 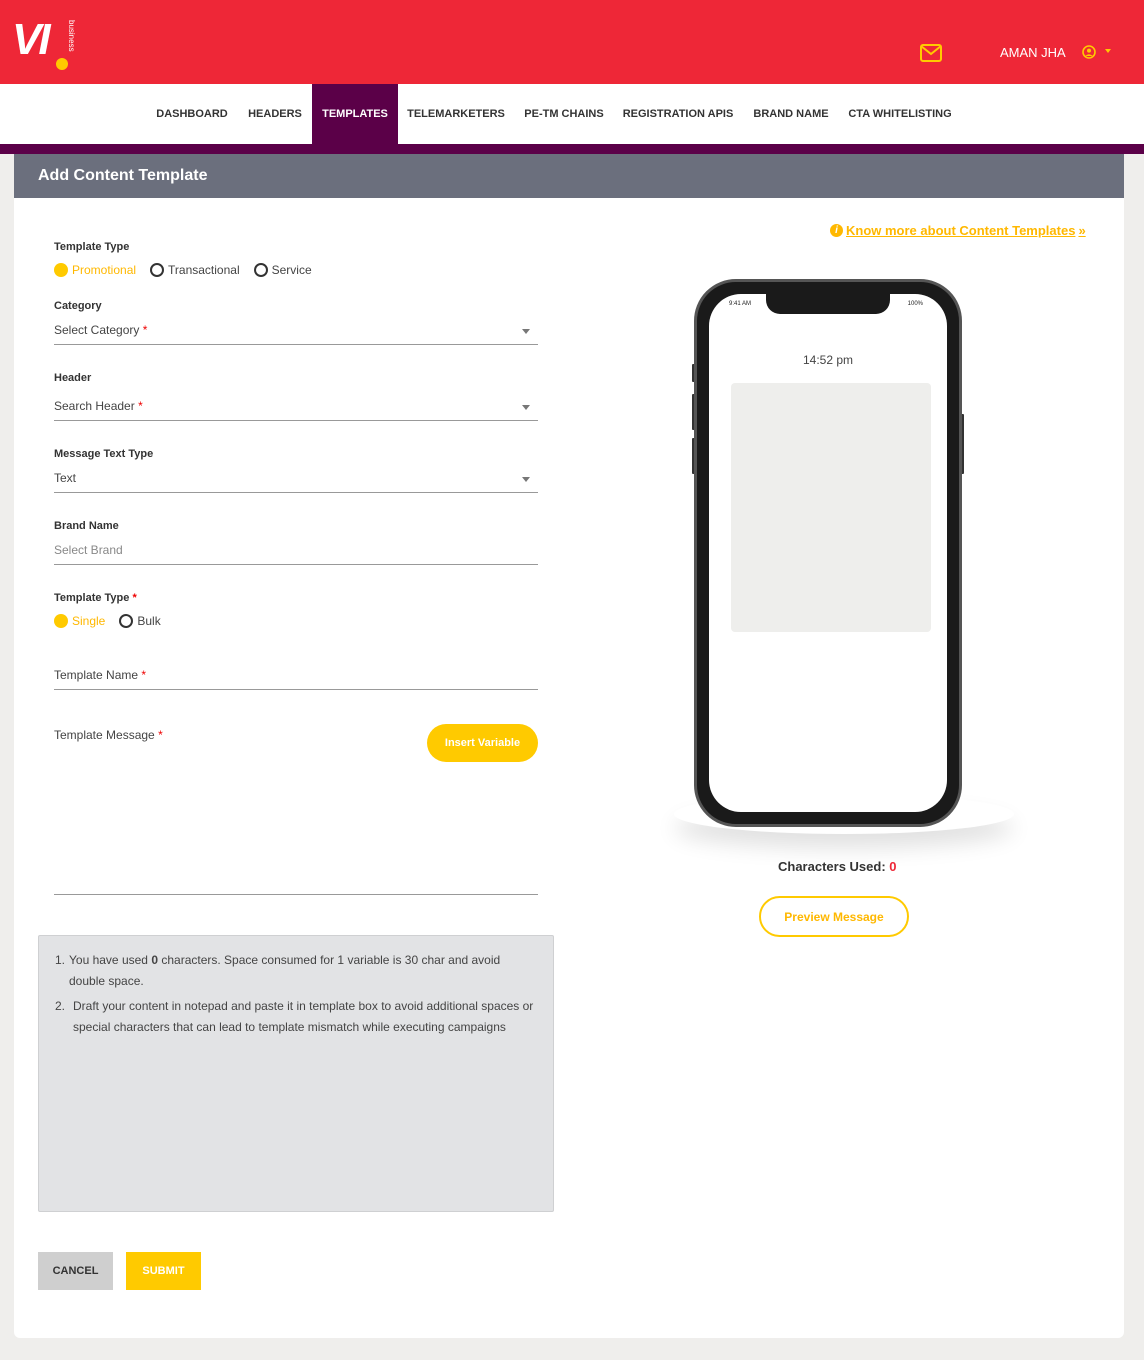 What do you see at coordinates (564, 114) in the screenshot?
I see `nav-item-pe-tm-chains: PE-TM CHAINS` at bounding box center [564, 114].